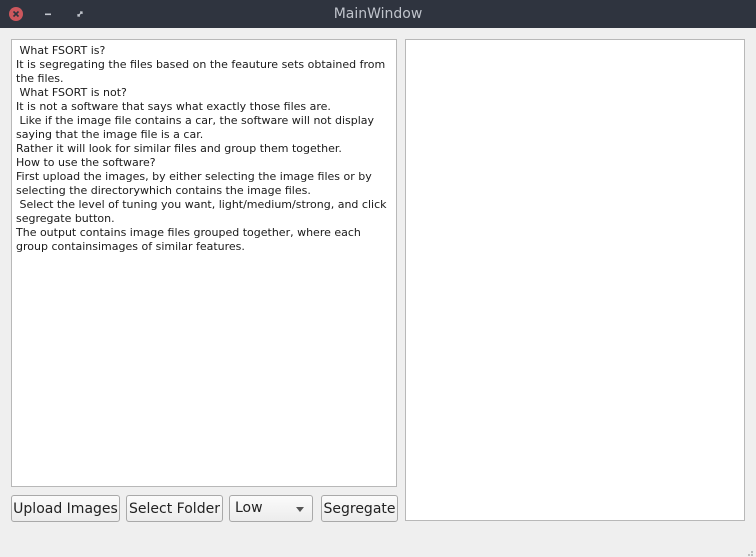 Image resolution: width=756 pixels, height=557 pixels. What do you see at coordinates (61, 50) in the screenshot?
I see `info-line: What FSORT is?` at bounding box center [61, 50].